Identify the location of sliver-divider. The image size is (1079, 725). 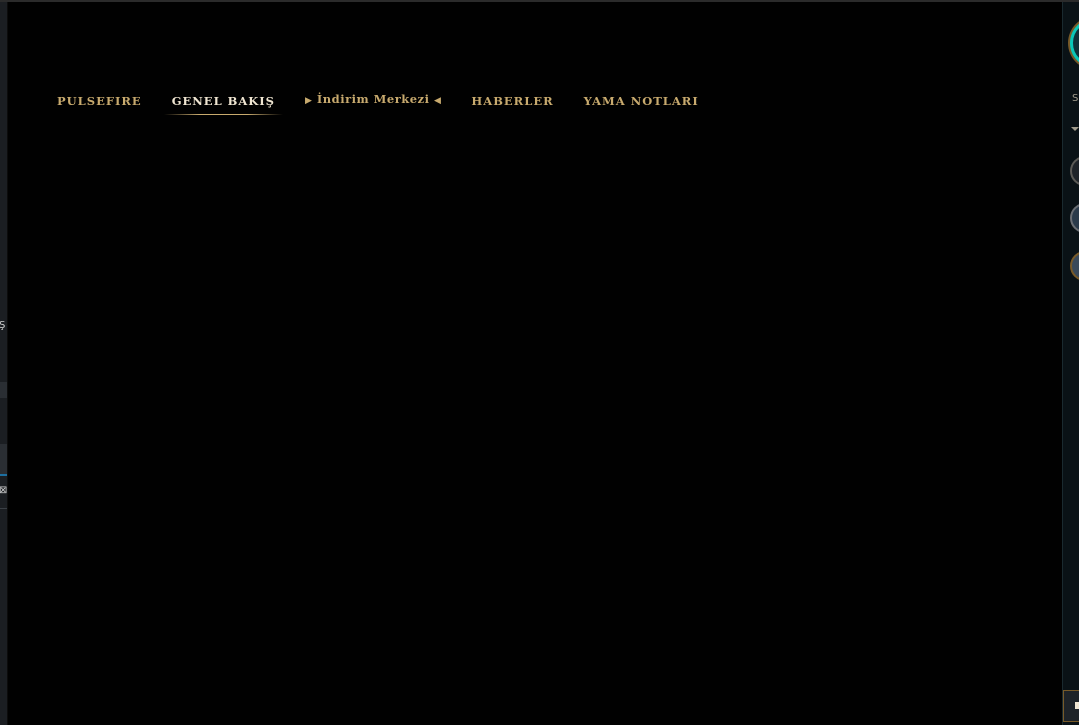
(3, 508).